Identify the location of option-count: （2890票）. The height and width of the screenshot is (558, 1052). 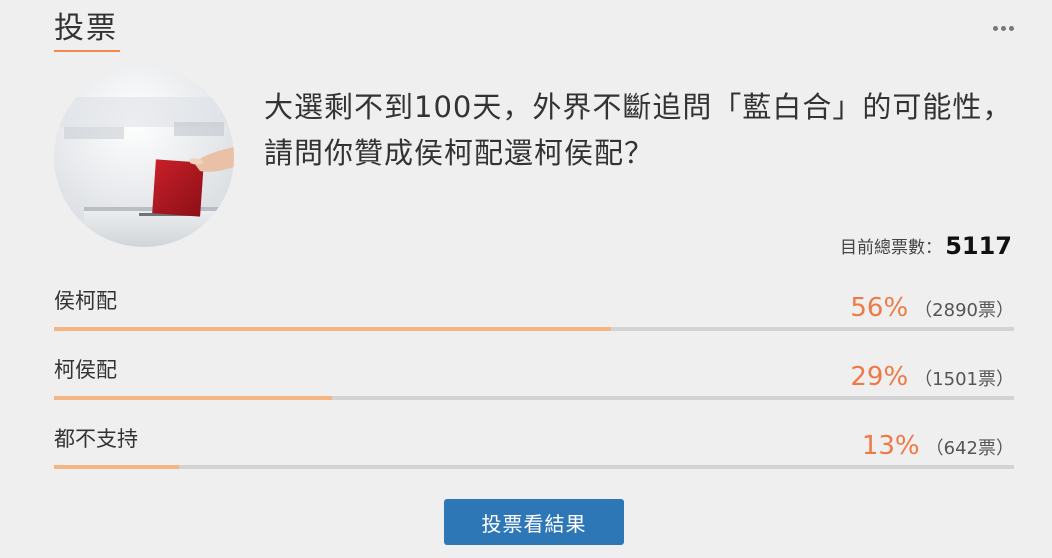
(964, 310).